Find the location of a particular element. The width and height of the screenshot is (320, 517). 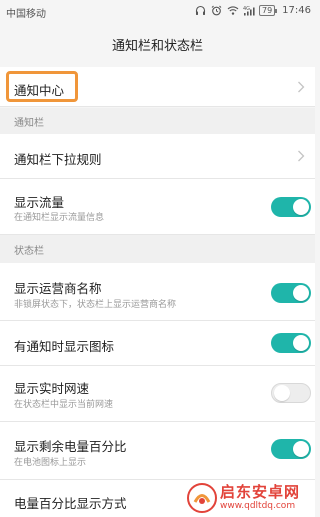

show-battery-pct-label: 显示剩余电量百分比 is located at coordinates (70, 446).